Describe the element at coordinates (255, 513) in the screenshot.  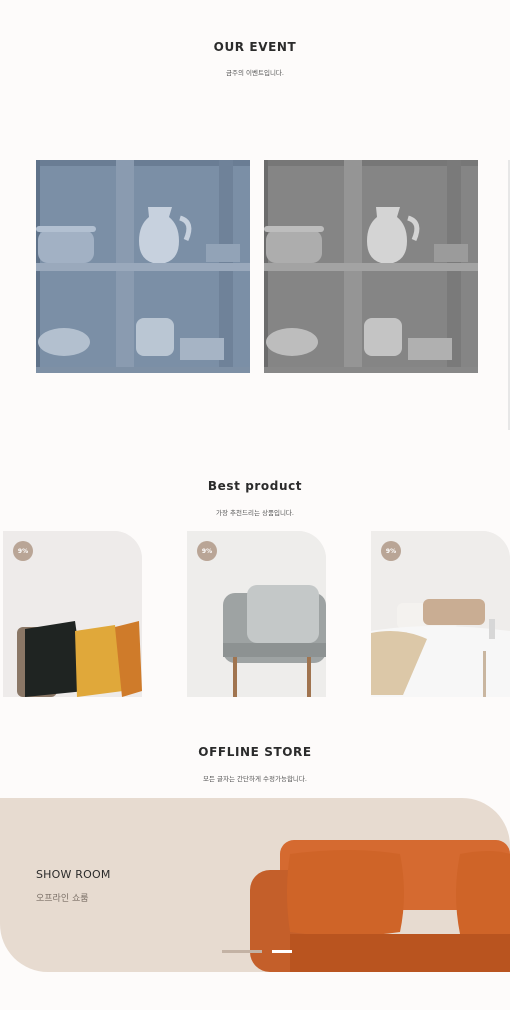
I see `best-section-subtitle: 가장 추천드리는 상품입니다.` at that location.